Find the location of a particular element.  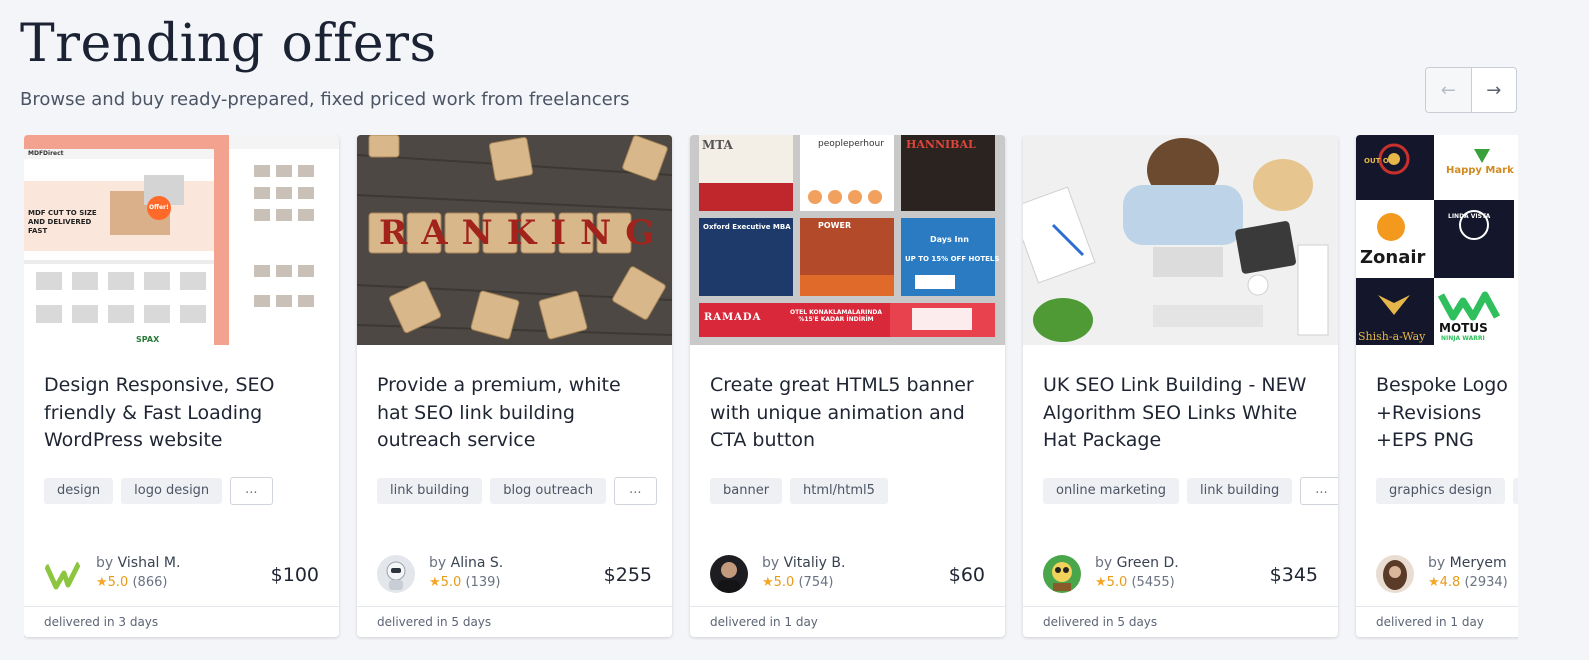

offer-price: $60 is located at coordinates (966, 575).